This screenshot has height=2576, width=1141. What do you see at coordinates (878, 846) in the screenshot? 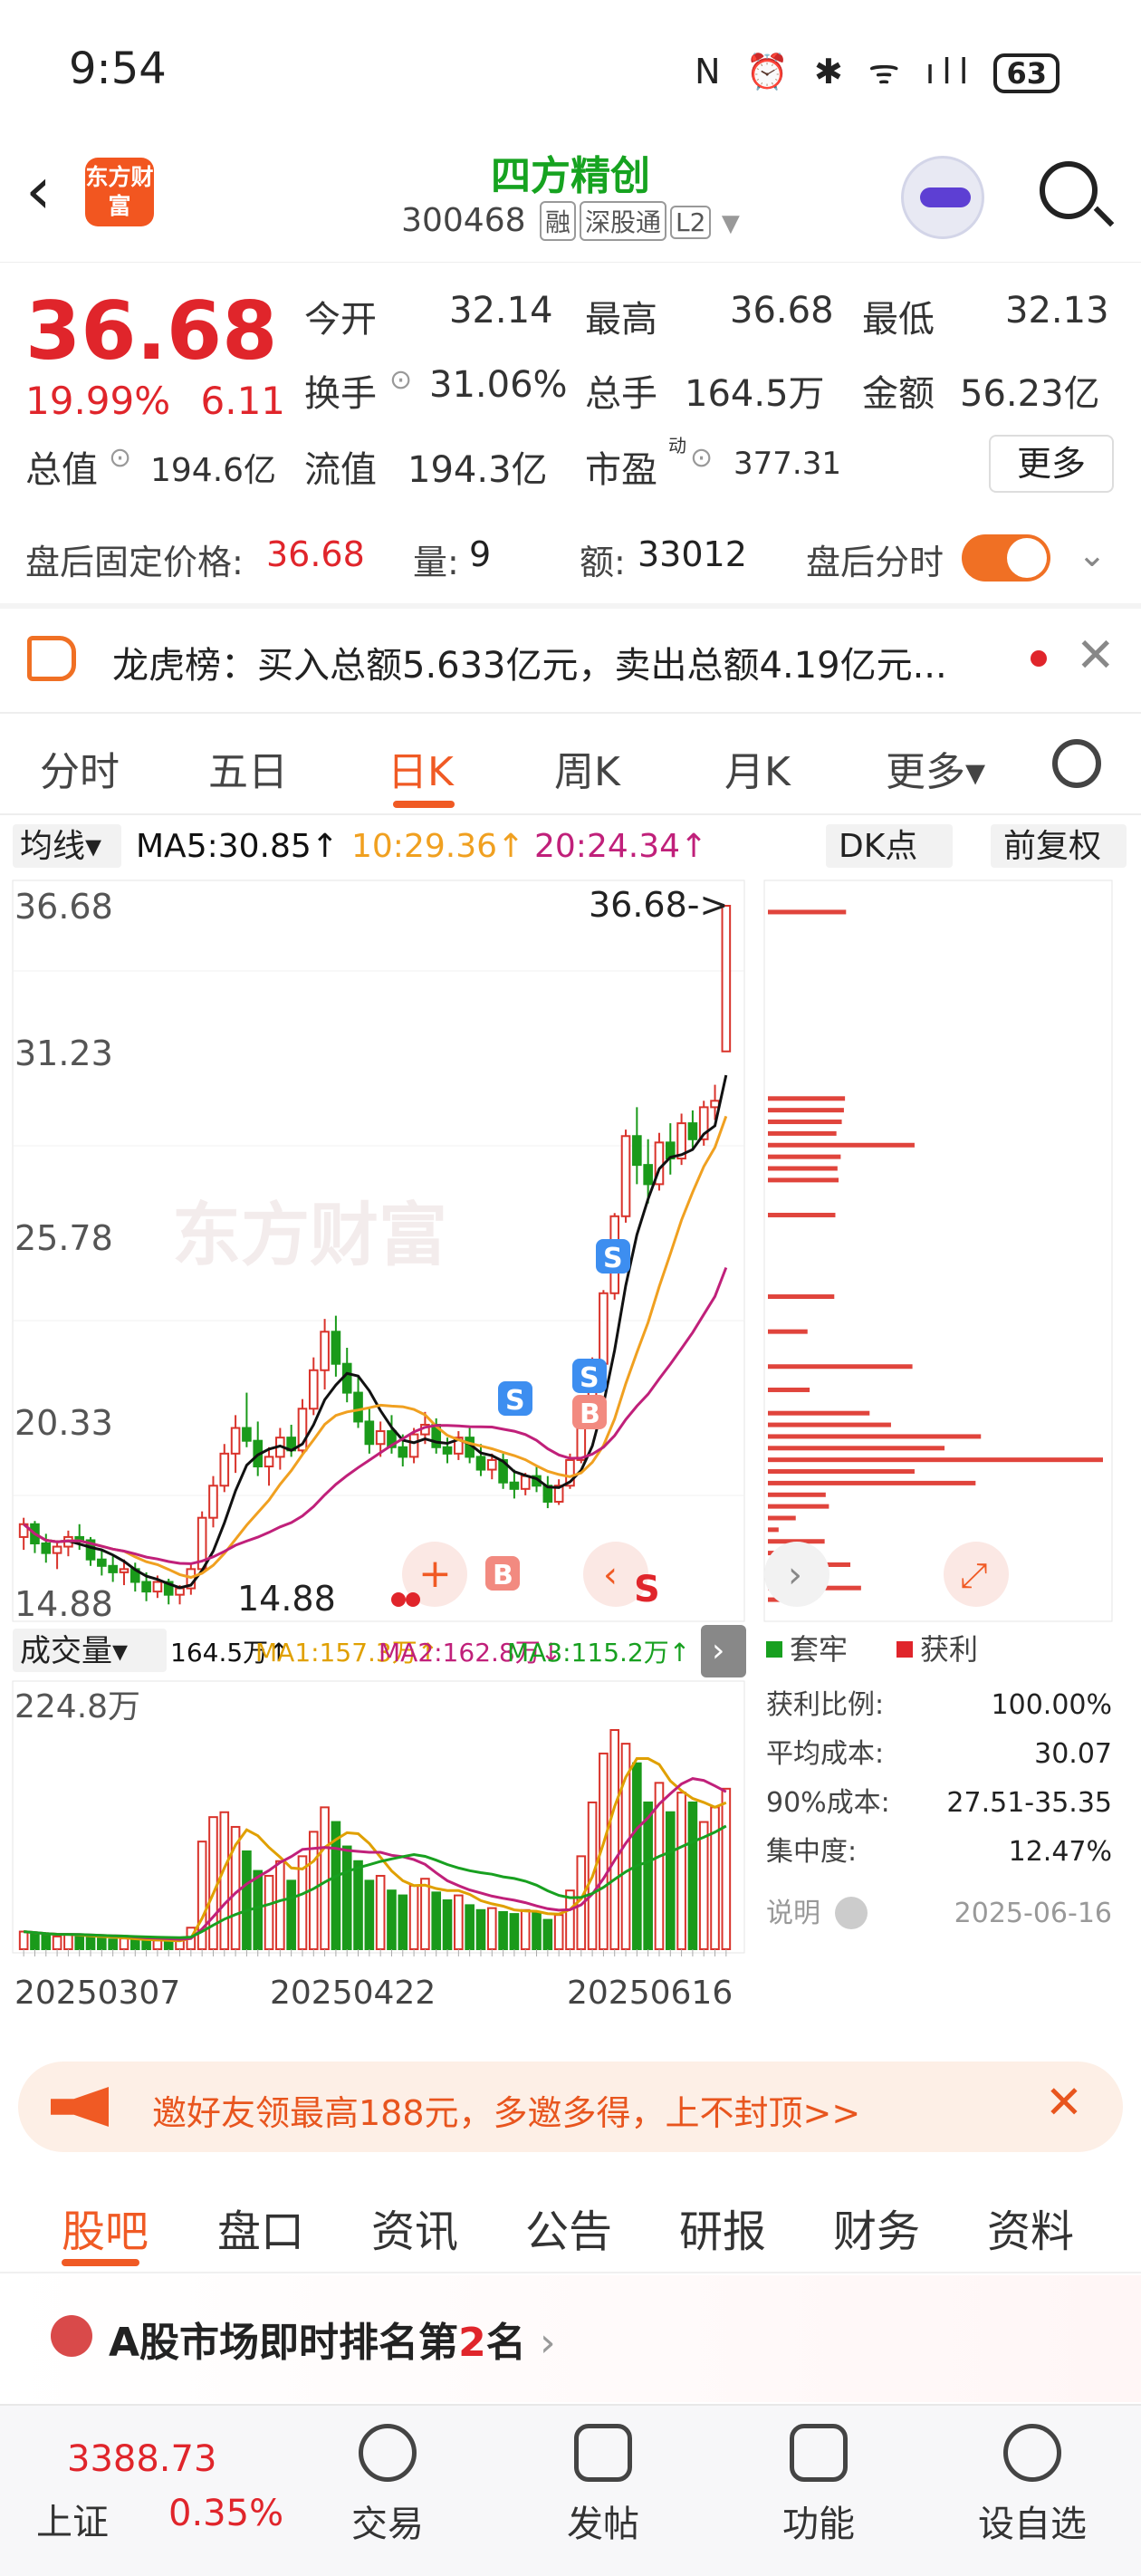
I see `dk-label: DK点` at bounding box center [878, 846].